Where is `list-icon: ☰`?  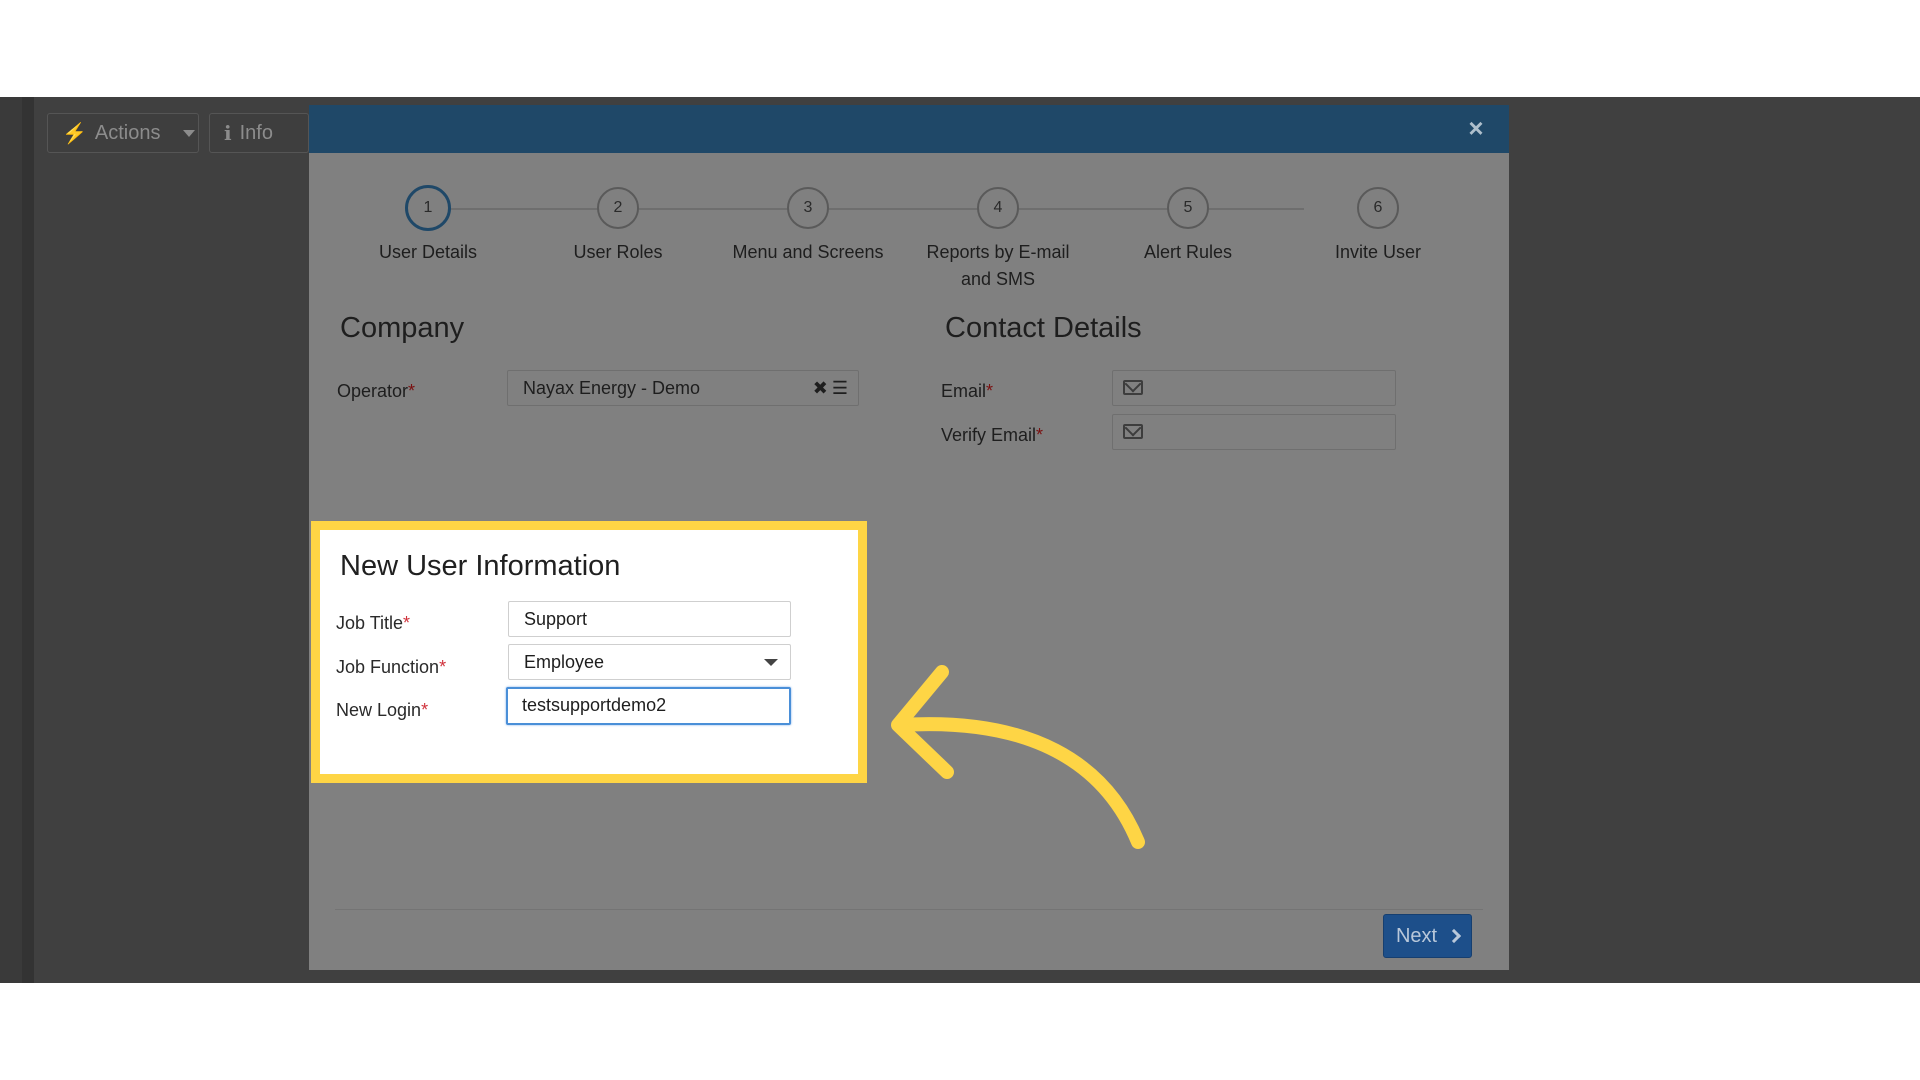
list-icon: ☰ is located at coordinates (840, 388).